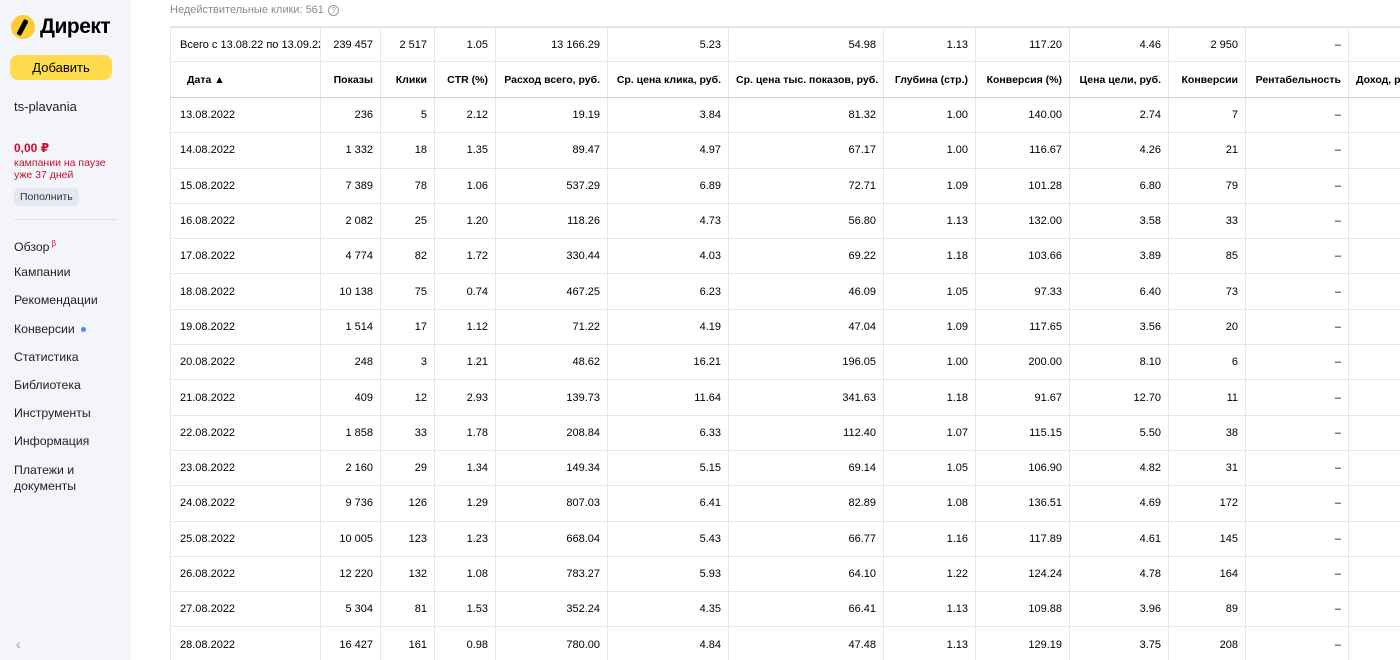 Image resolution: width=1400 pixels, height=660 pixels. What do you see at coordinates (1207, 397) in the screenshot?
I see `cell-conversions: 11` at bounding box center [1207, 397].